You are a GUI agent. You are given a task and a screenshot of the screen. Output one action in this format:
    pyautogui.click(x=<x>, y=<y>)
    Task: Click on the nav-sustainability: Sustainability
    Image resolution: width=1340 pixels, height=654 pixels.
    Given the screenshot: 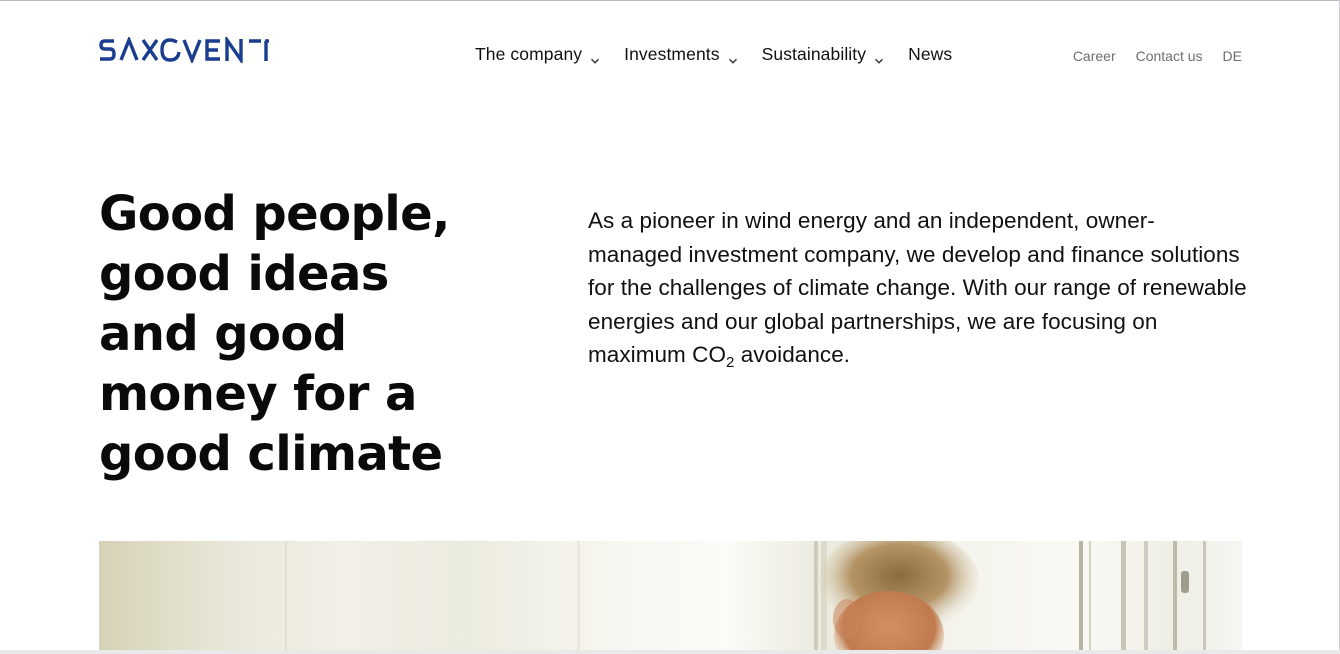 What is the action you would take?
    pyautogui.click(x=823, y=54)
    